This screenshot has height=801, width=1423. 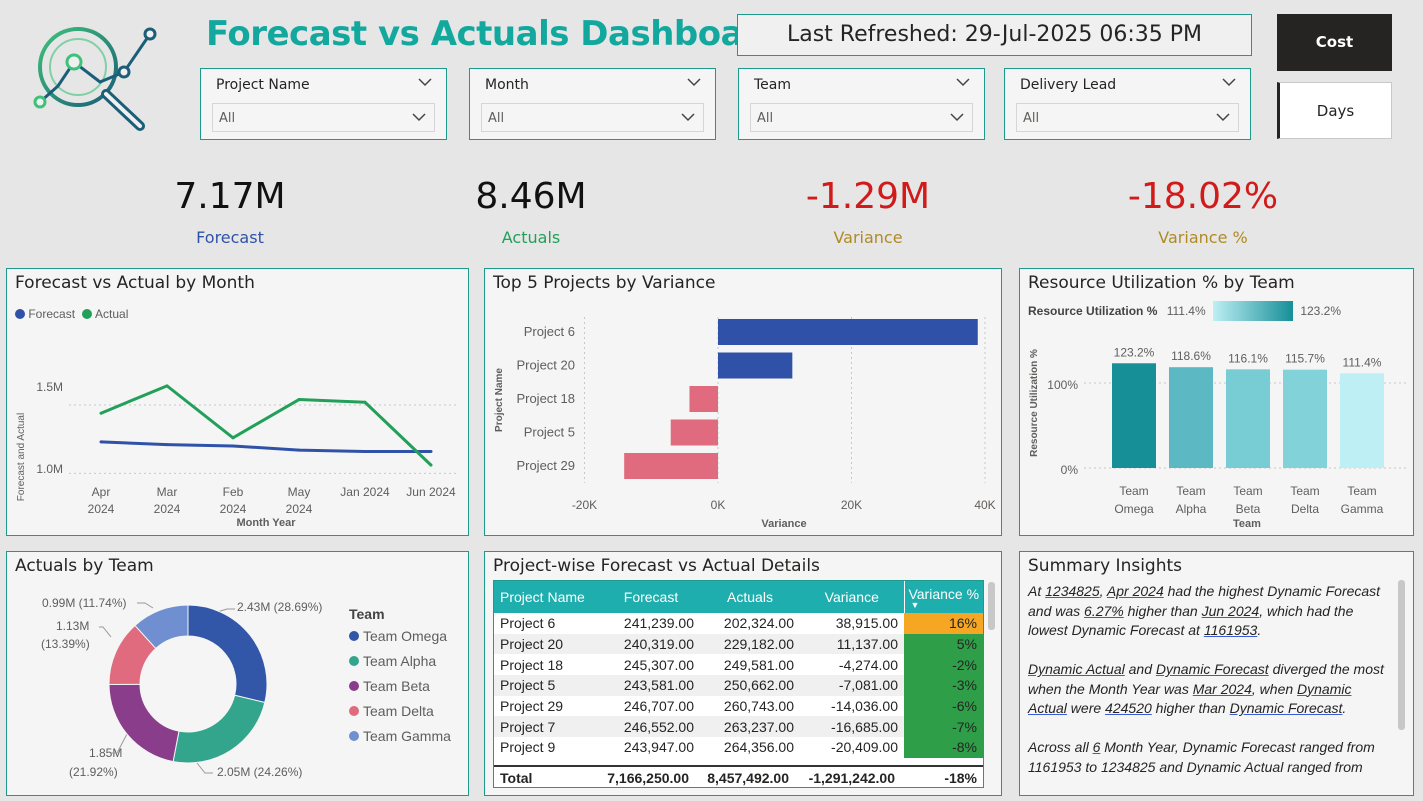 I want to click on slicer-month: Month All, so click(x=592, y=104).